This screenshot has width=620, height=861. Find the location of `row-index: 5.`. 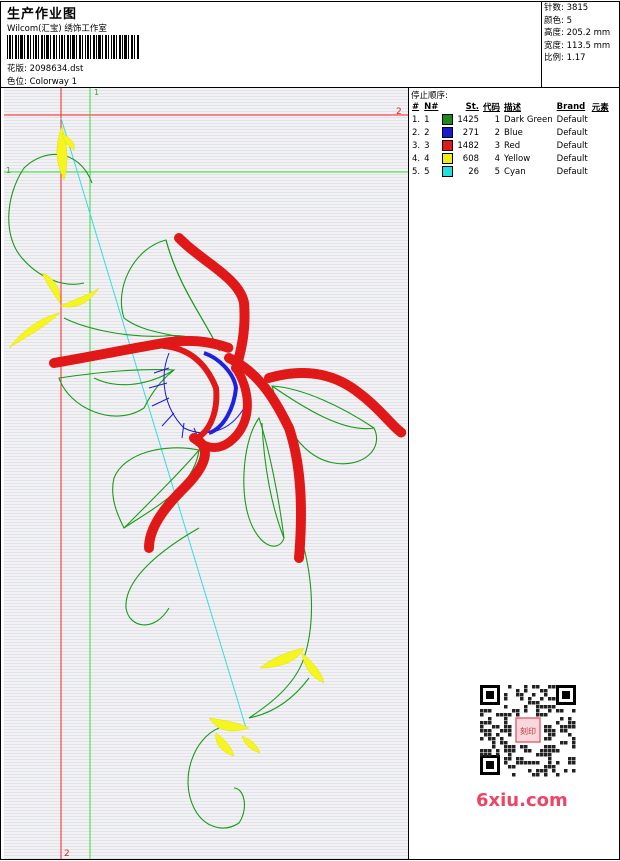

row-index: 5. is located at coordinates (416, 171).